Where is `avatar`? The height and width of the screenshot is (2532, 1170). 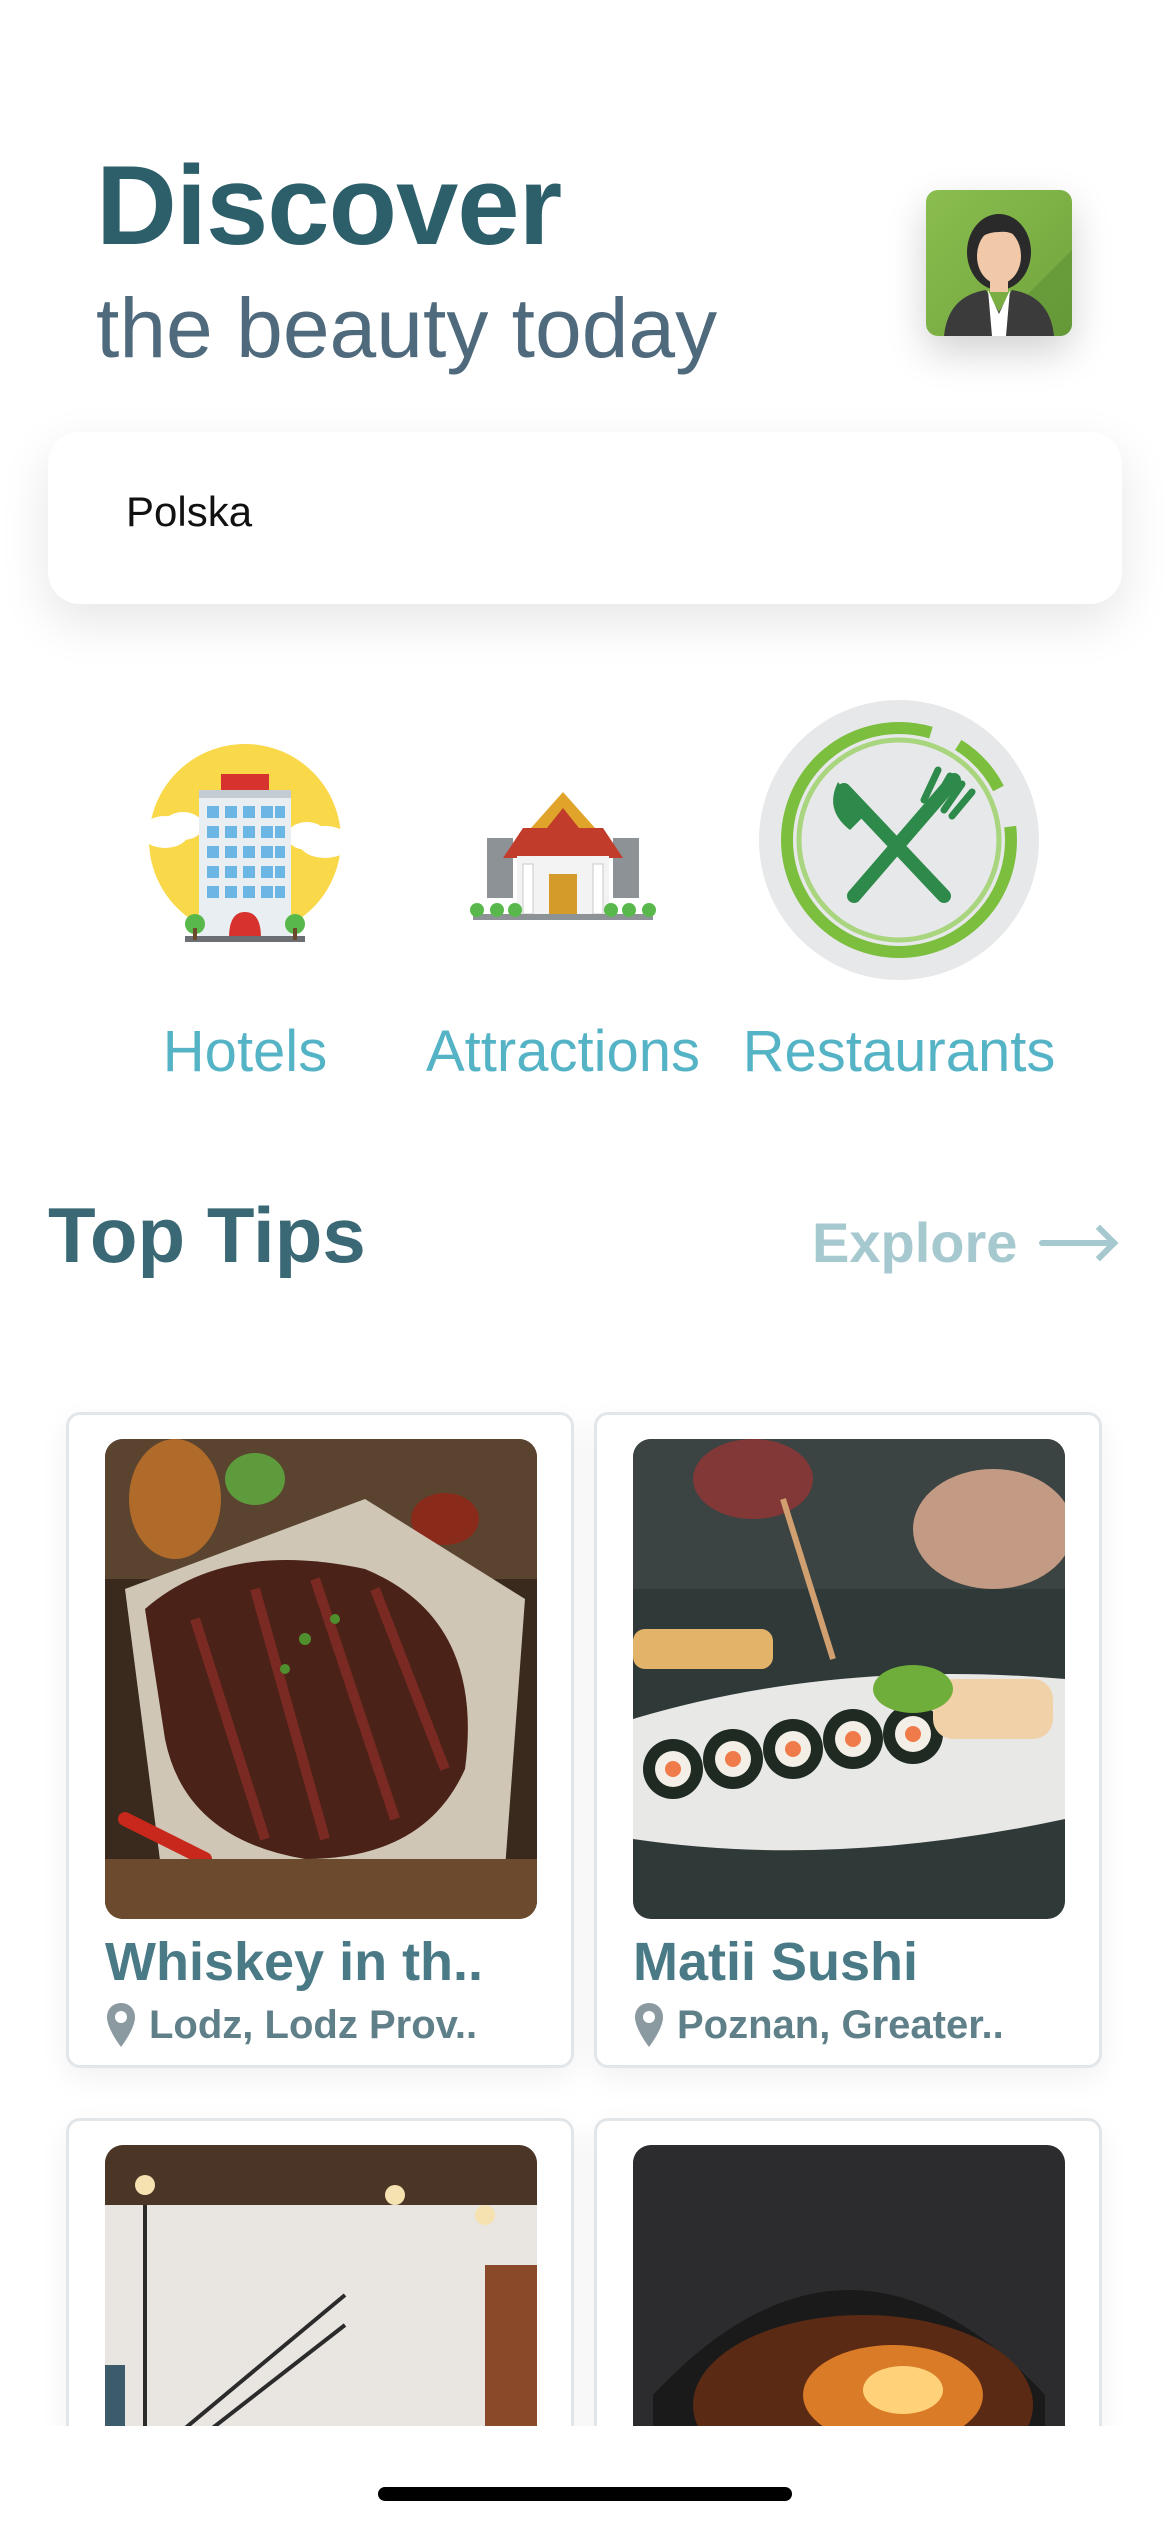
avatar is located at coordinates (999, 263).